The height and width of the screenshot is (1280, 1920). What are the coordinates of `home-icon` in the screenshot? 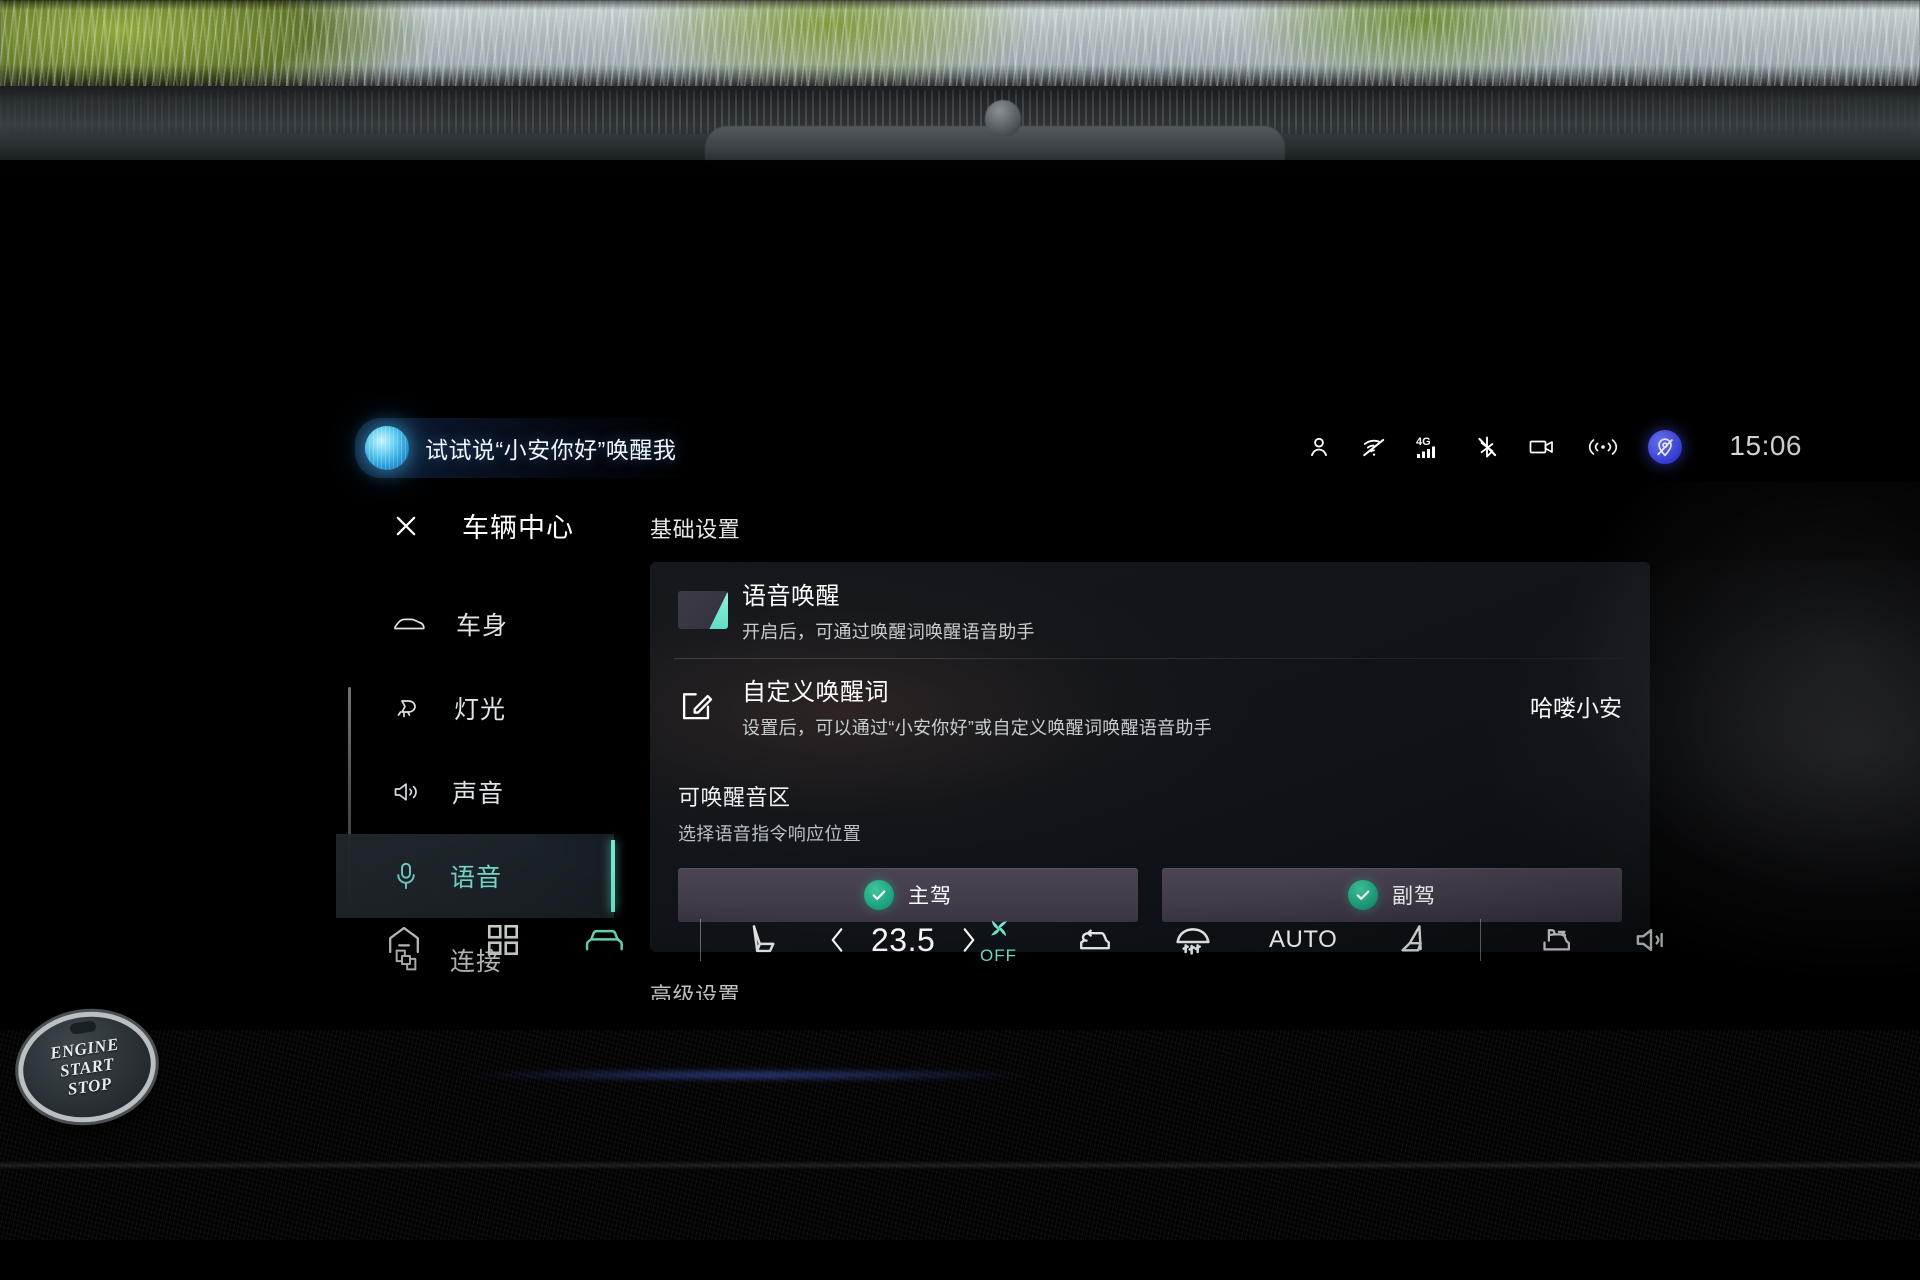 It's located at (404, 940).